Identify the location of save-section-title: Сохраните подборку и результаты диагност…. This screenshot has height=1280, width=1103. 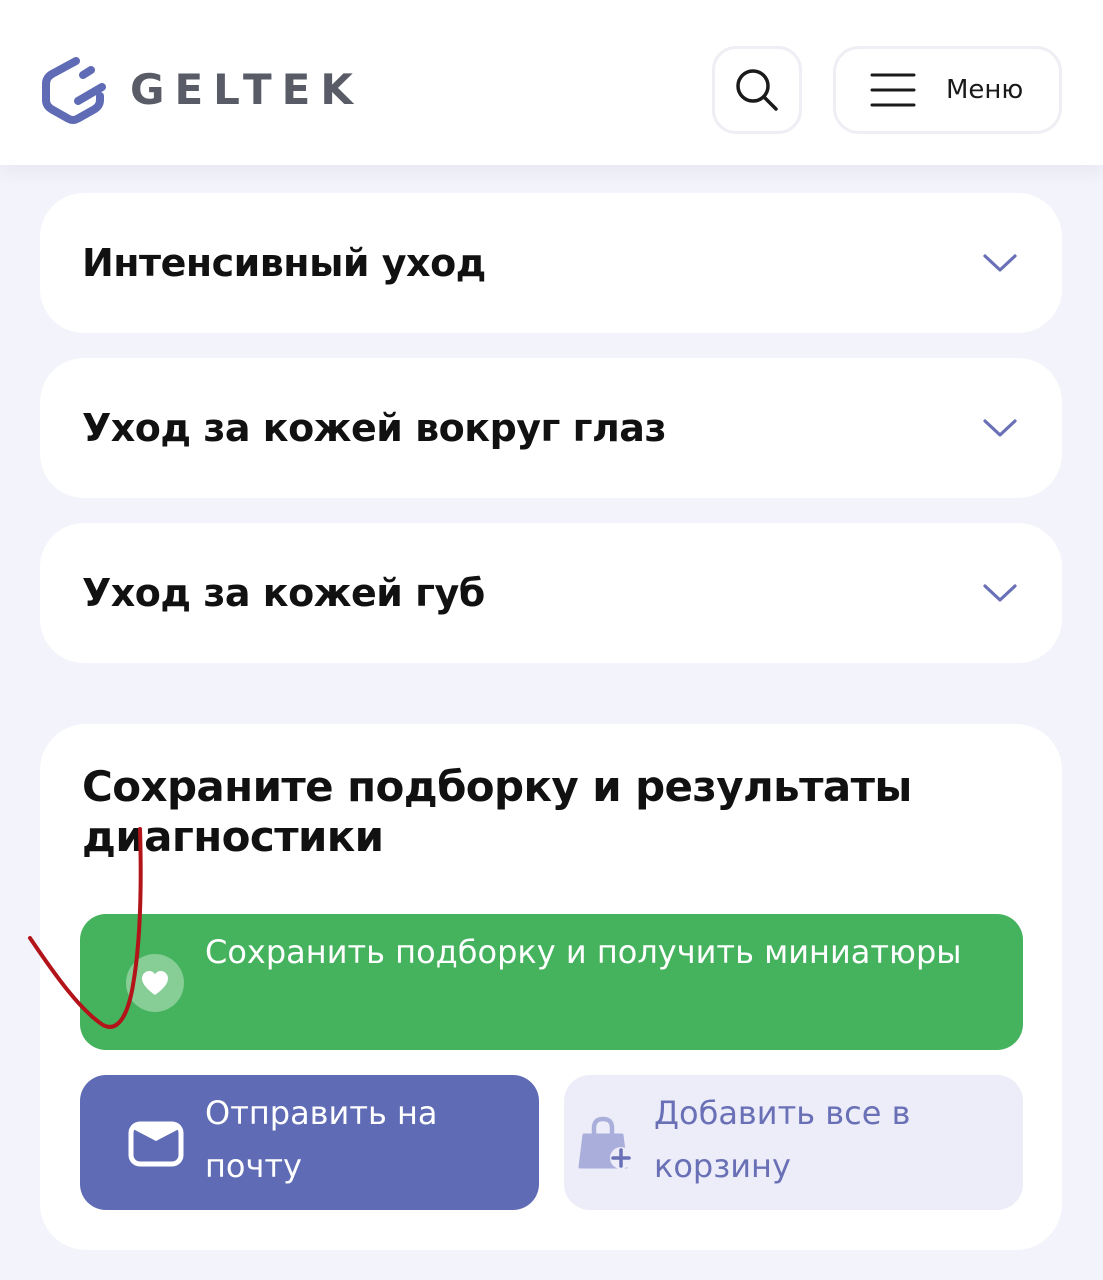
(497, 811).